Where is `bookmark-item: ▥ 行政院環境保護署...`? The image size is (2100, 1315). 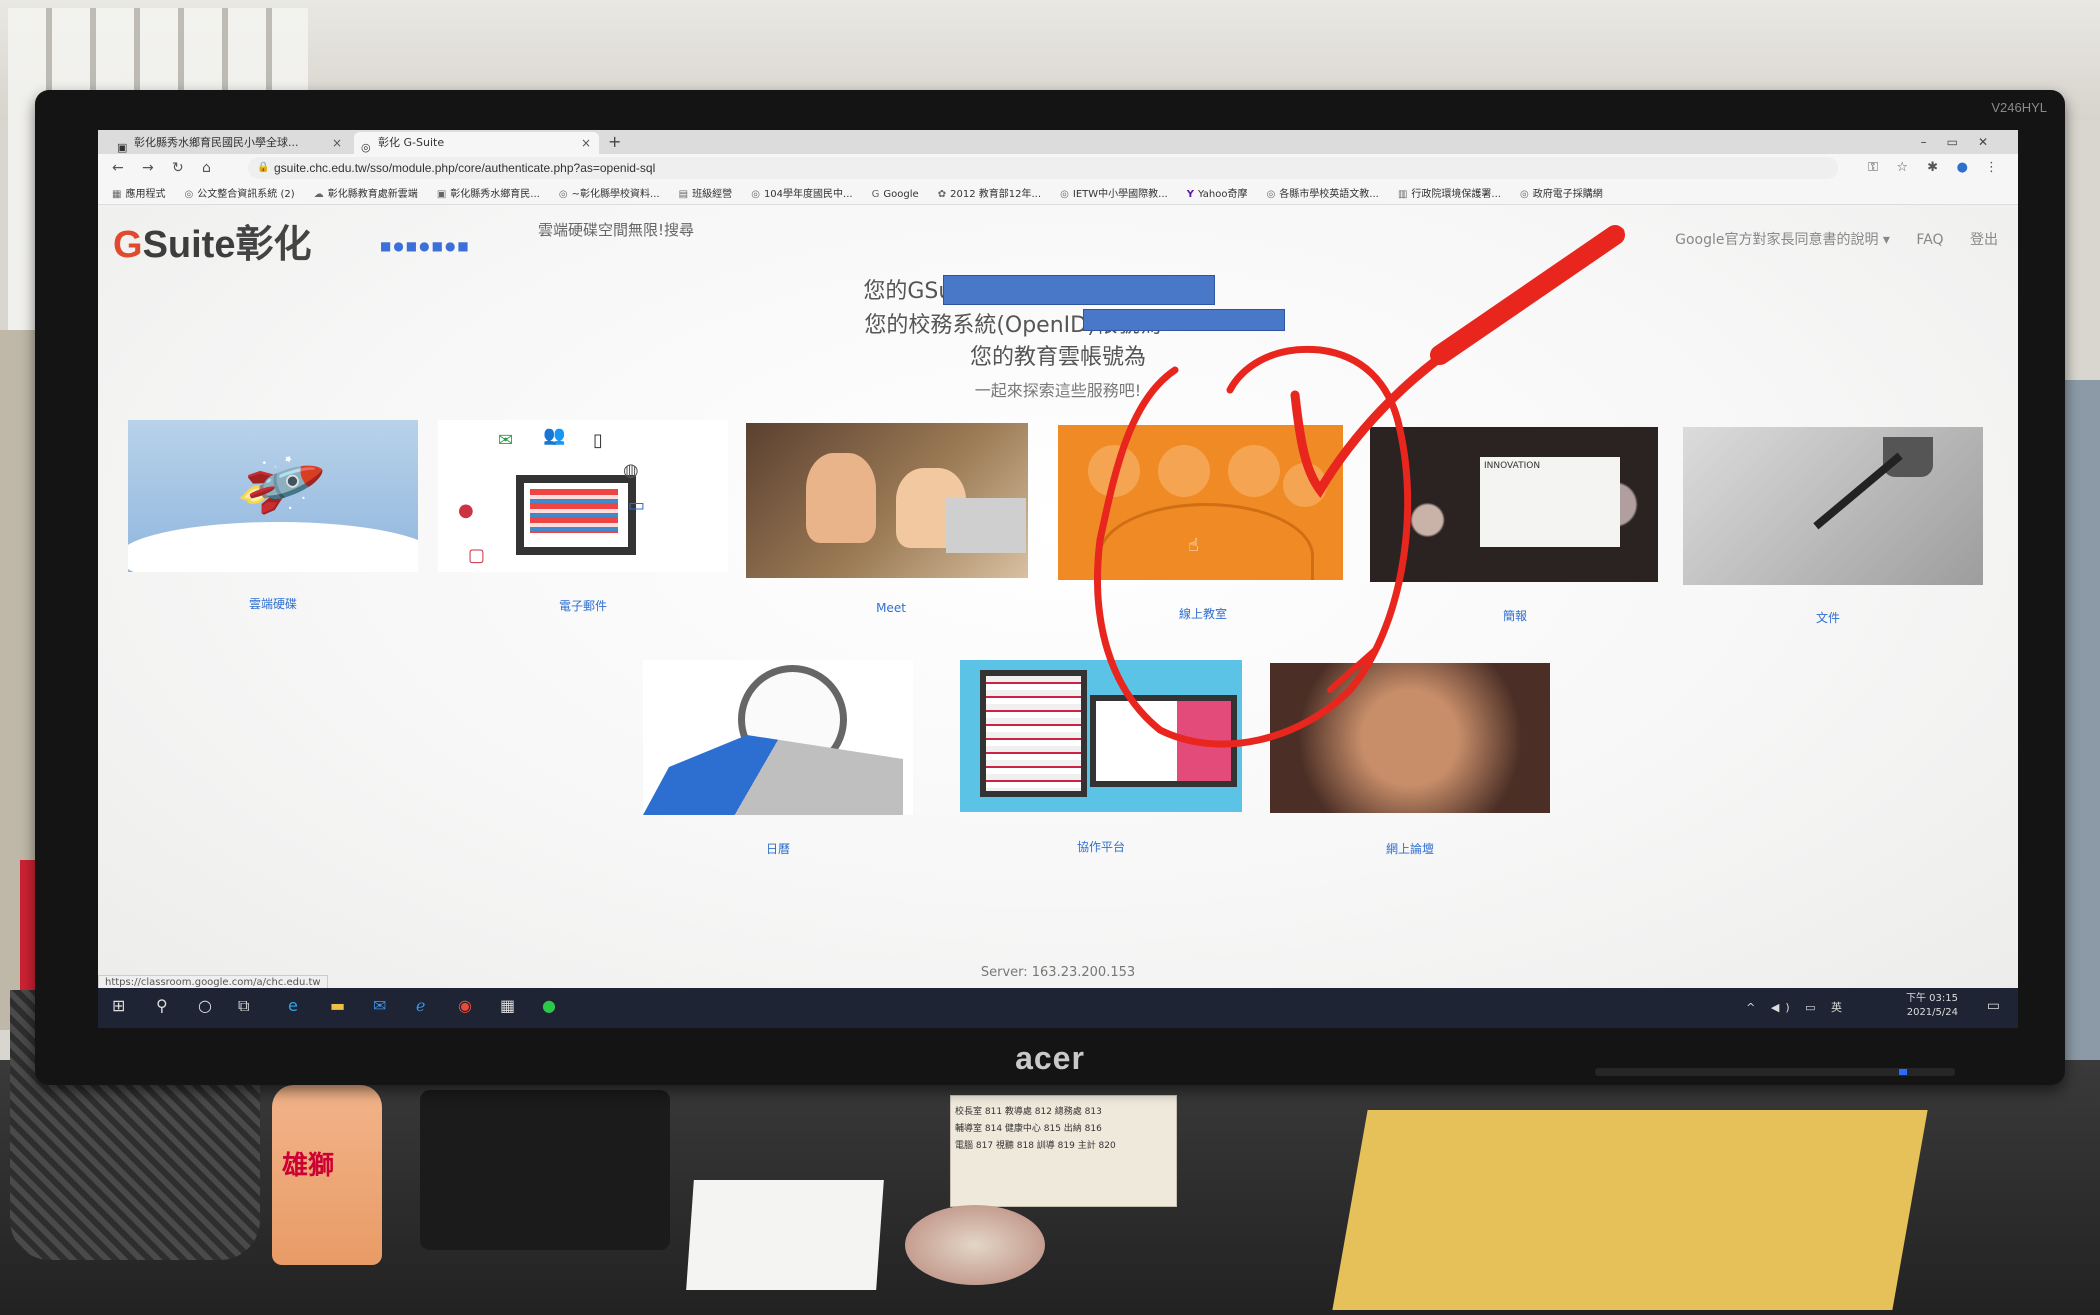 bookmark-item: ▥ 行政院環境保護署... is located at coordinates (1449, 194).